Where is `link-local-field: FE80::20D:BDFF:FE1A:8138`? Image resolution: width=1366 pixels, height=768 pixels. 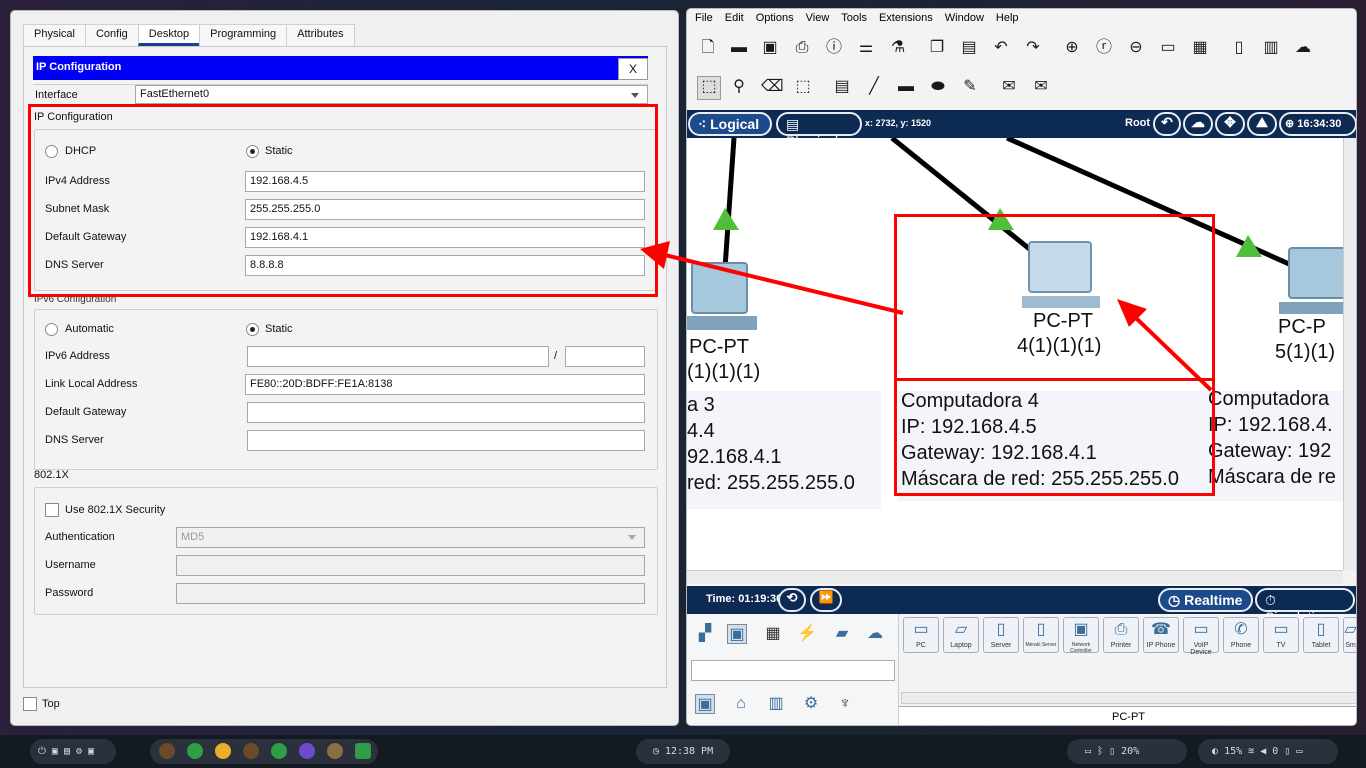
link-local-field: FE80::20D:BDFF:FE1A:8138 is located at coordinates (445, 384).